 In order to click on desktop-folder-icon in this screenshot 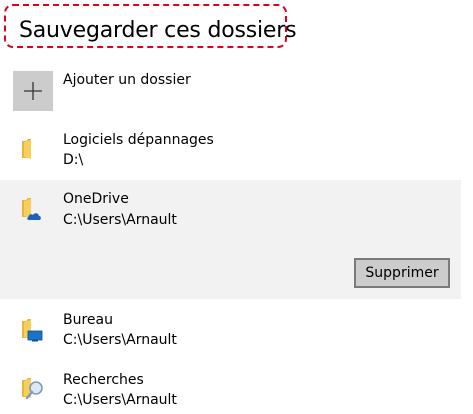, I will do `click(32, 330)`.